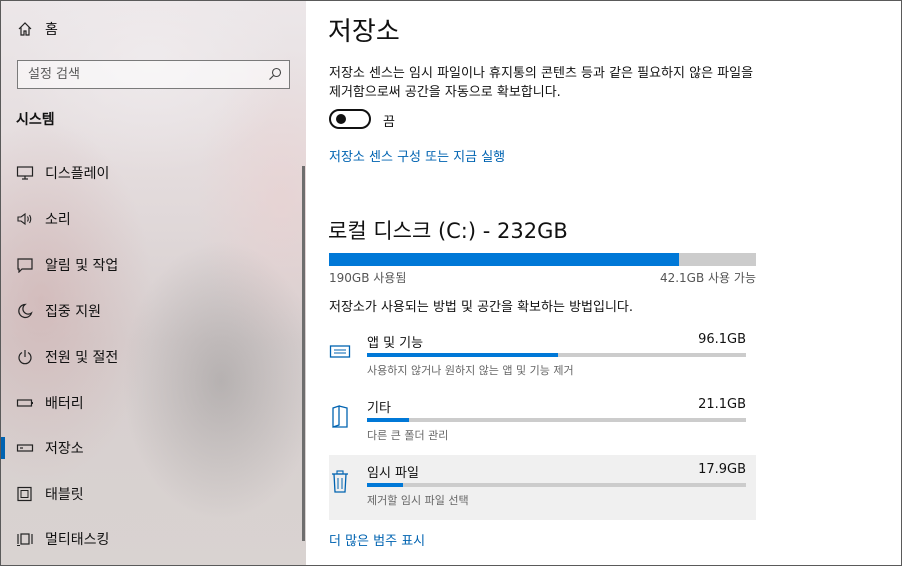  What do you see at coordinates (542, 487) in the screenshot?
I see `category-temp-files: 임시 파일 17.9GB 제거할 임시 파일 선택` at bounding box center [542, 487].